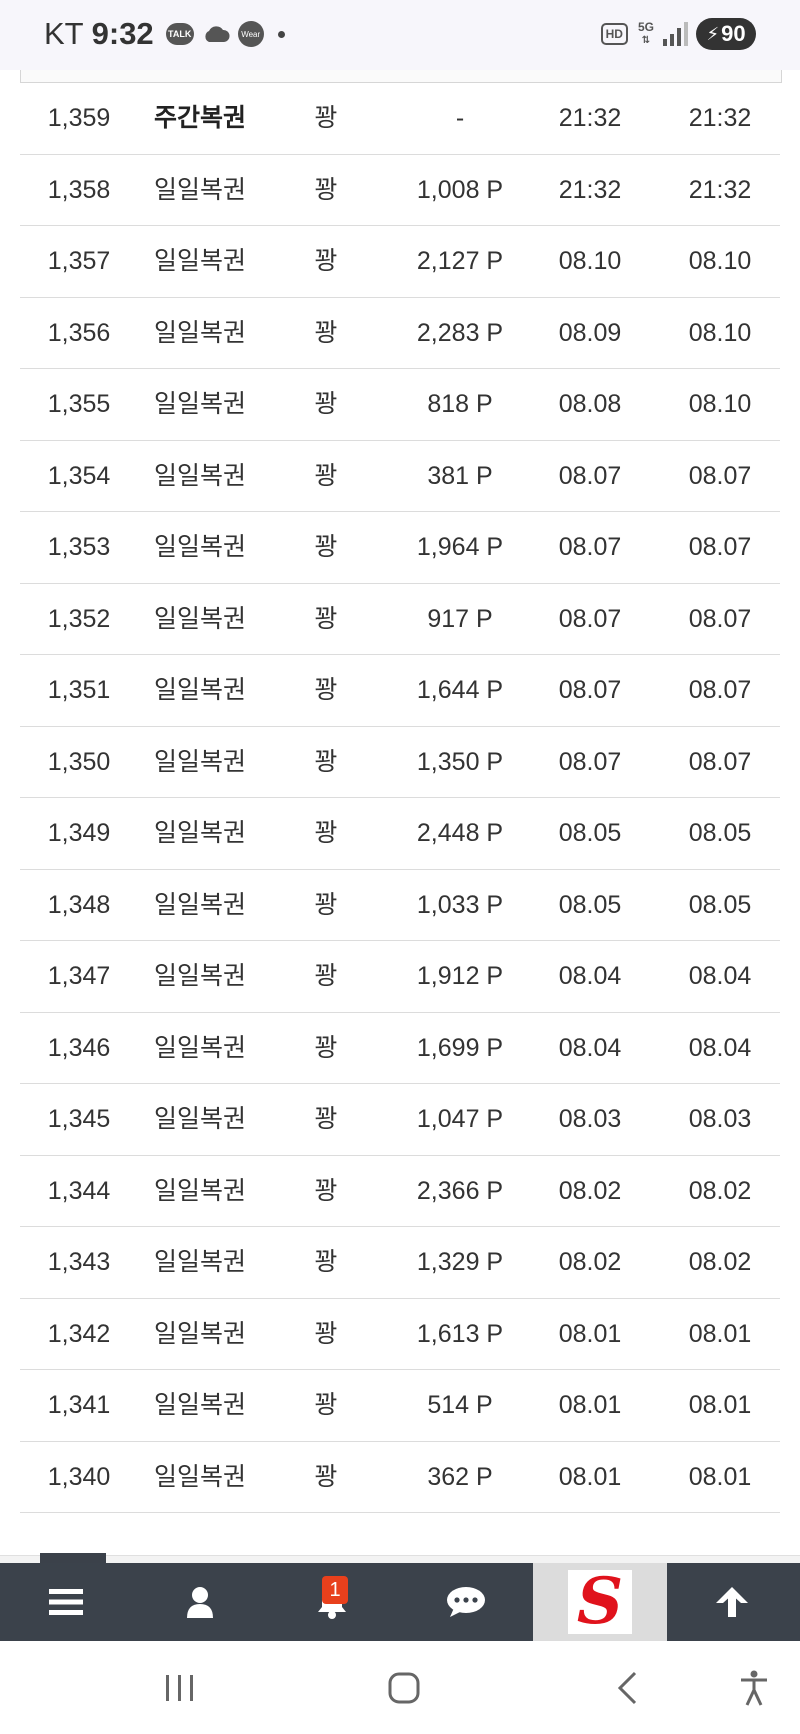  What do you see at coordinates (627, 1688) in the screenshot?
I see `back-button` at bounding box center [627, 1688].